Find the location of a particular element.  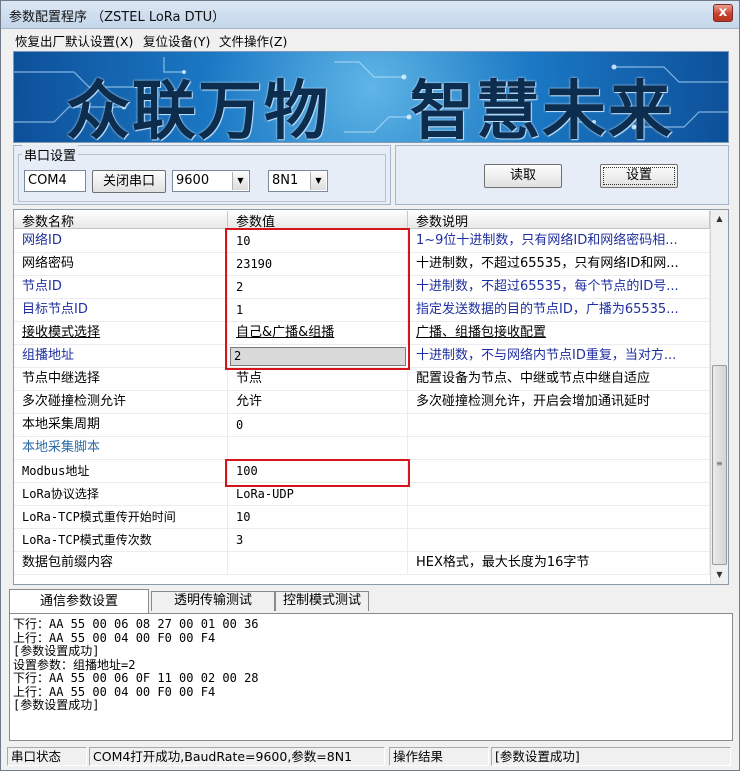

menu-reset-device: 复位设备(Y) is located at coordinates (176, 40).